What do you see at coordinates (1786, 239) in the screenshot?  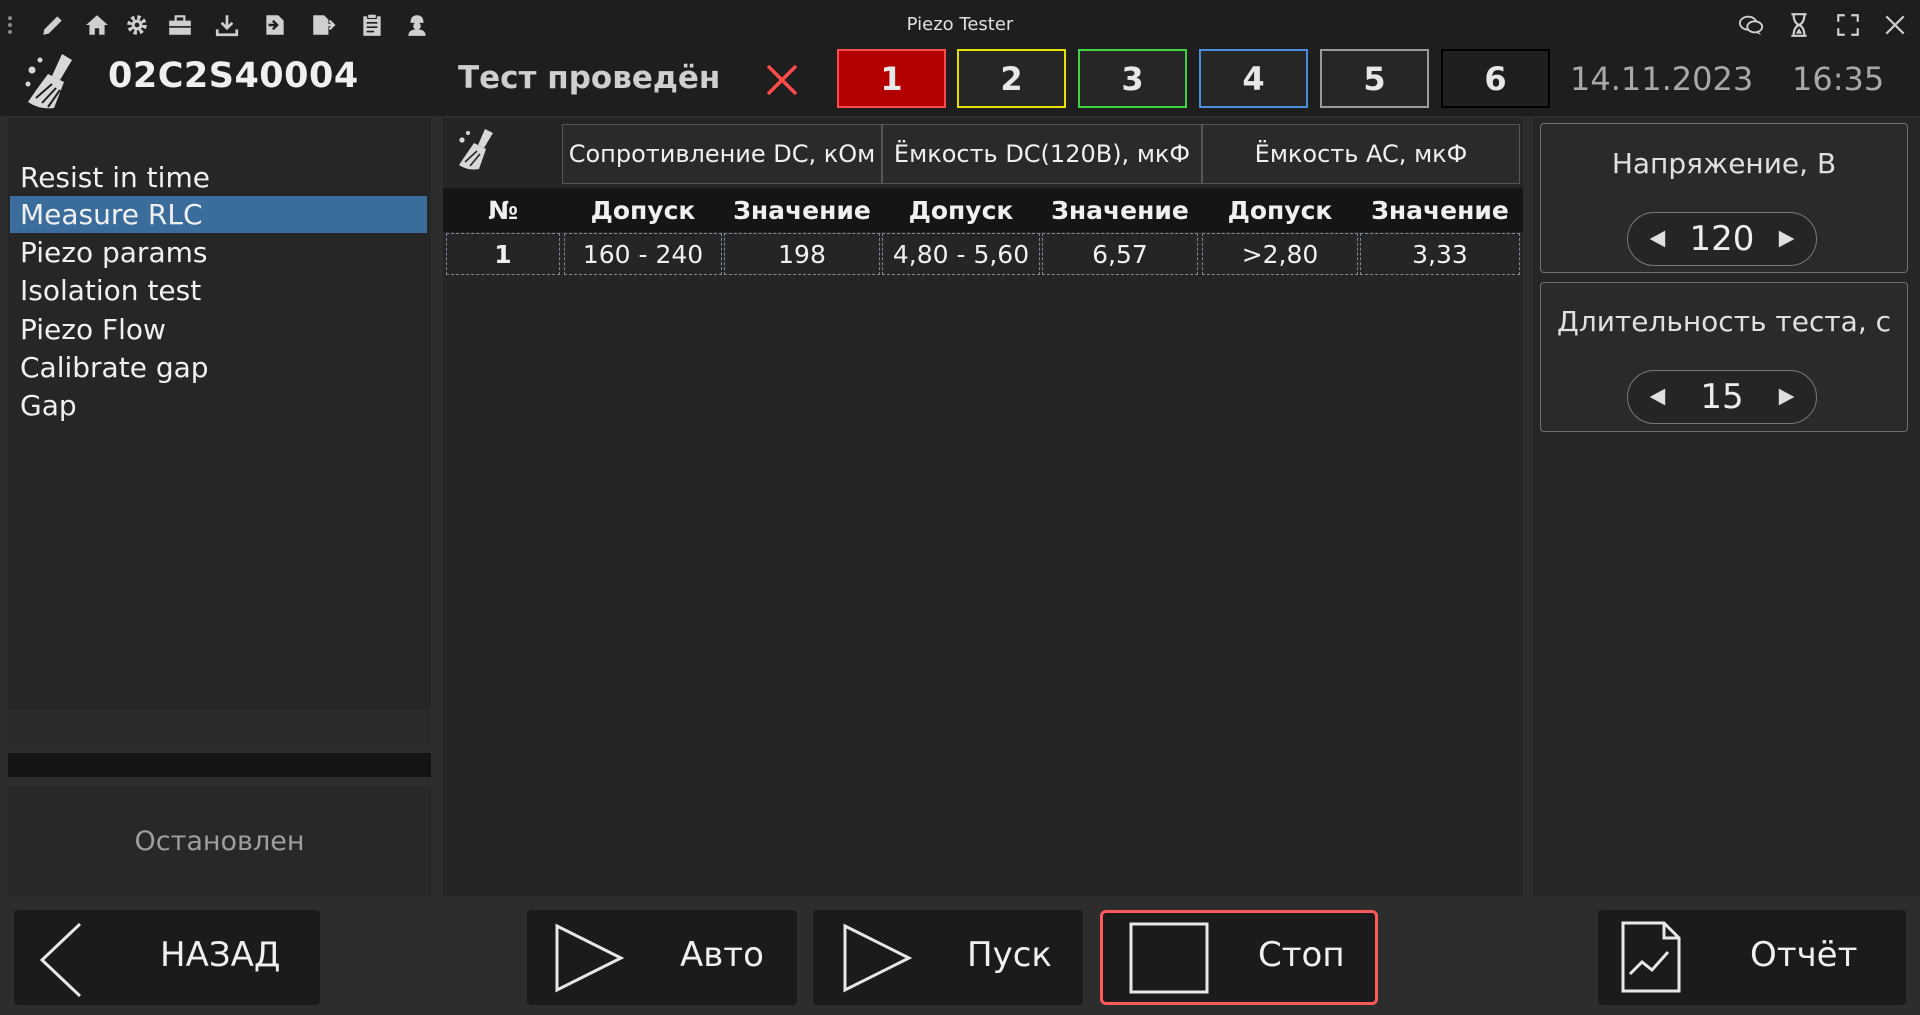 I see `increase-voltage-icon` at bounding box center [1786, 239].